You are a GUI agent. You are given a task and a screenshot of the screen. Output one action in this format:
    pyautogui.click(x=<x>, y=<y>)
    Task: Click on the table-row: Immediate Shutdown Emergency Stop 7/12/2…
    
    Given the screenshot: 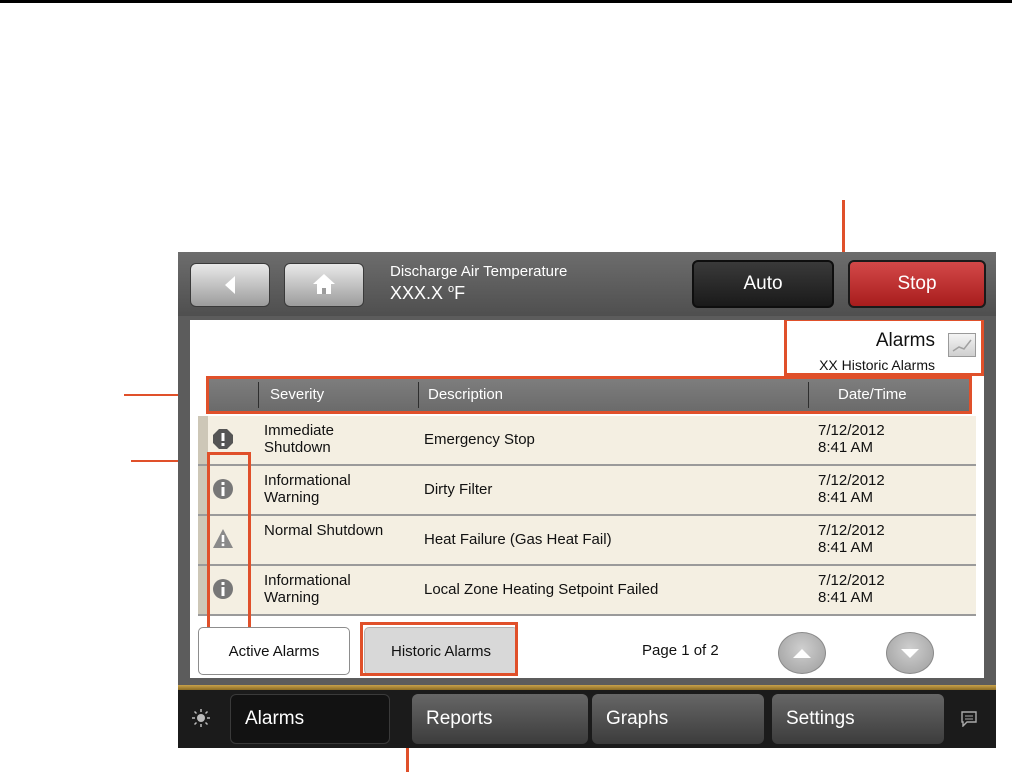 What is the action you would take?
    pyautogui.click(x=587, y=441)
    